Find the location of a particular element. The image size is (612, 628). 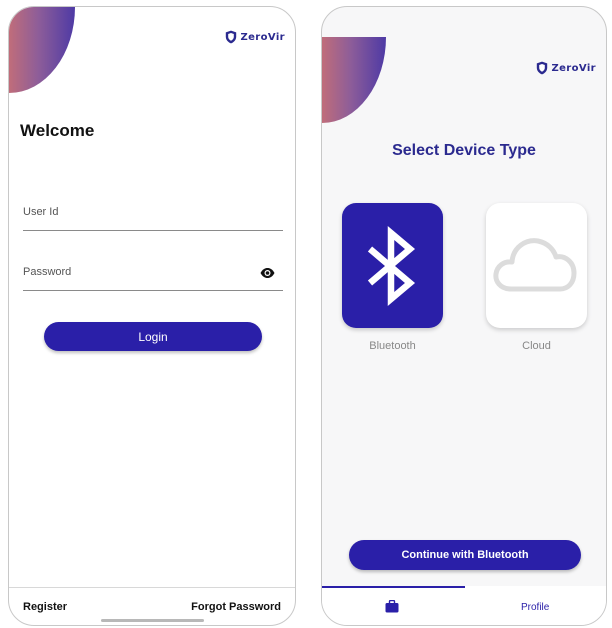

forgot-password-link: Forgot Password is located at coordinates (236, 607).